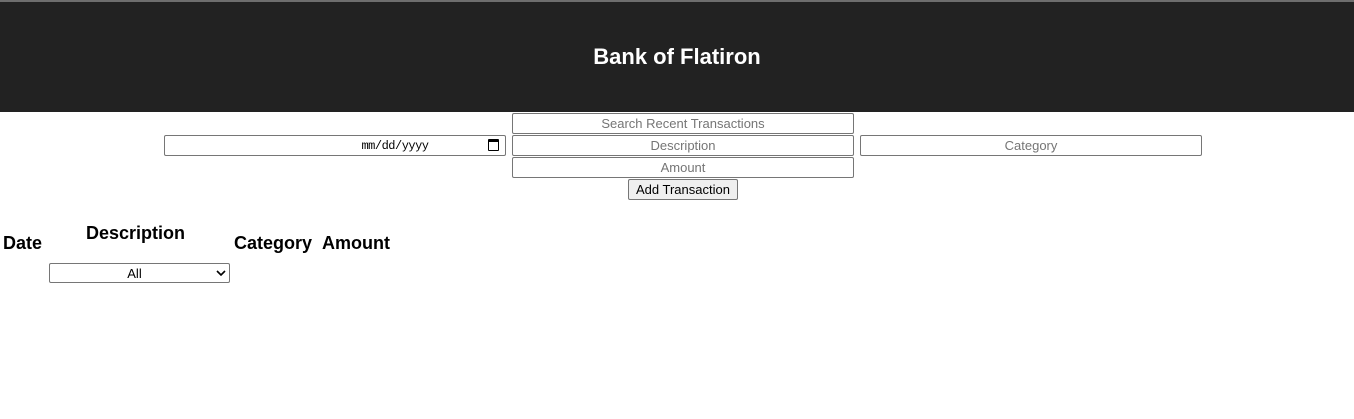  Describe the element at coordinates (683, 167) in the screenshot. I see `amount-input` at that location.